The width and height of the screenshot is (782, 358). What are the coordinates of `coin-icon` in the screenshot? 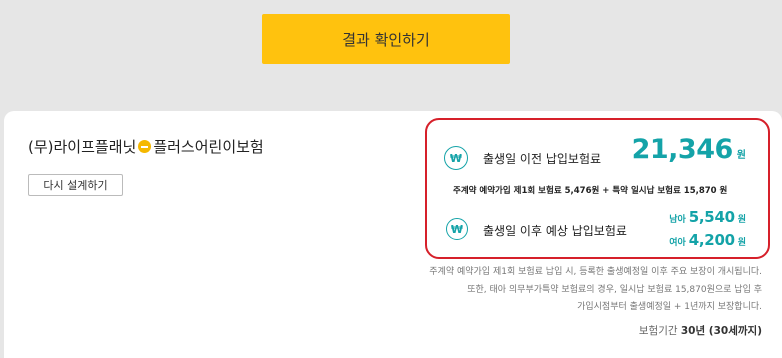 It's located at (145, 146).